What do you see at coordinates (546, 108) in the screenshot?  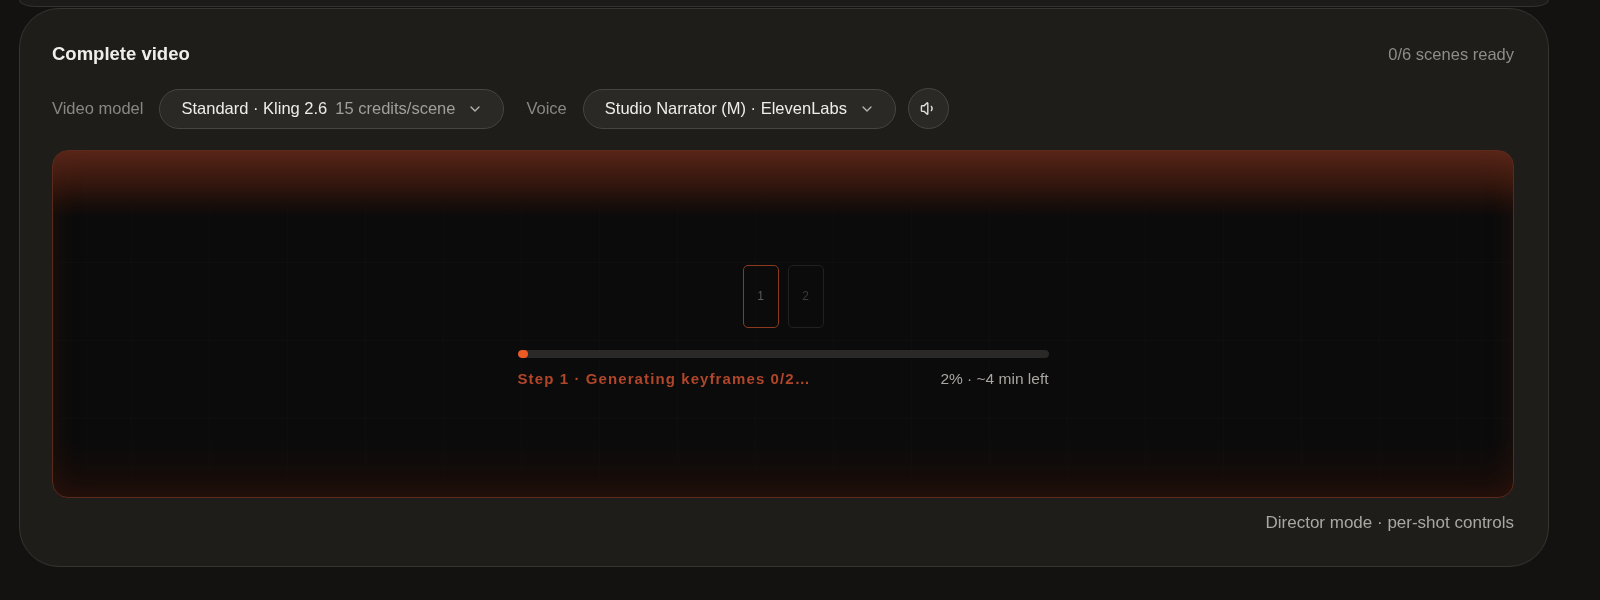 I see `field-label: Voice` at bounding box center [546, 108].